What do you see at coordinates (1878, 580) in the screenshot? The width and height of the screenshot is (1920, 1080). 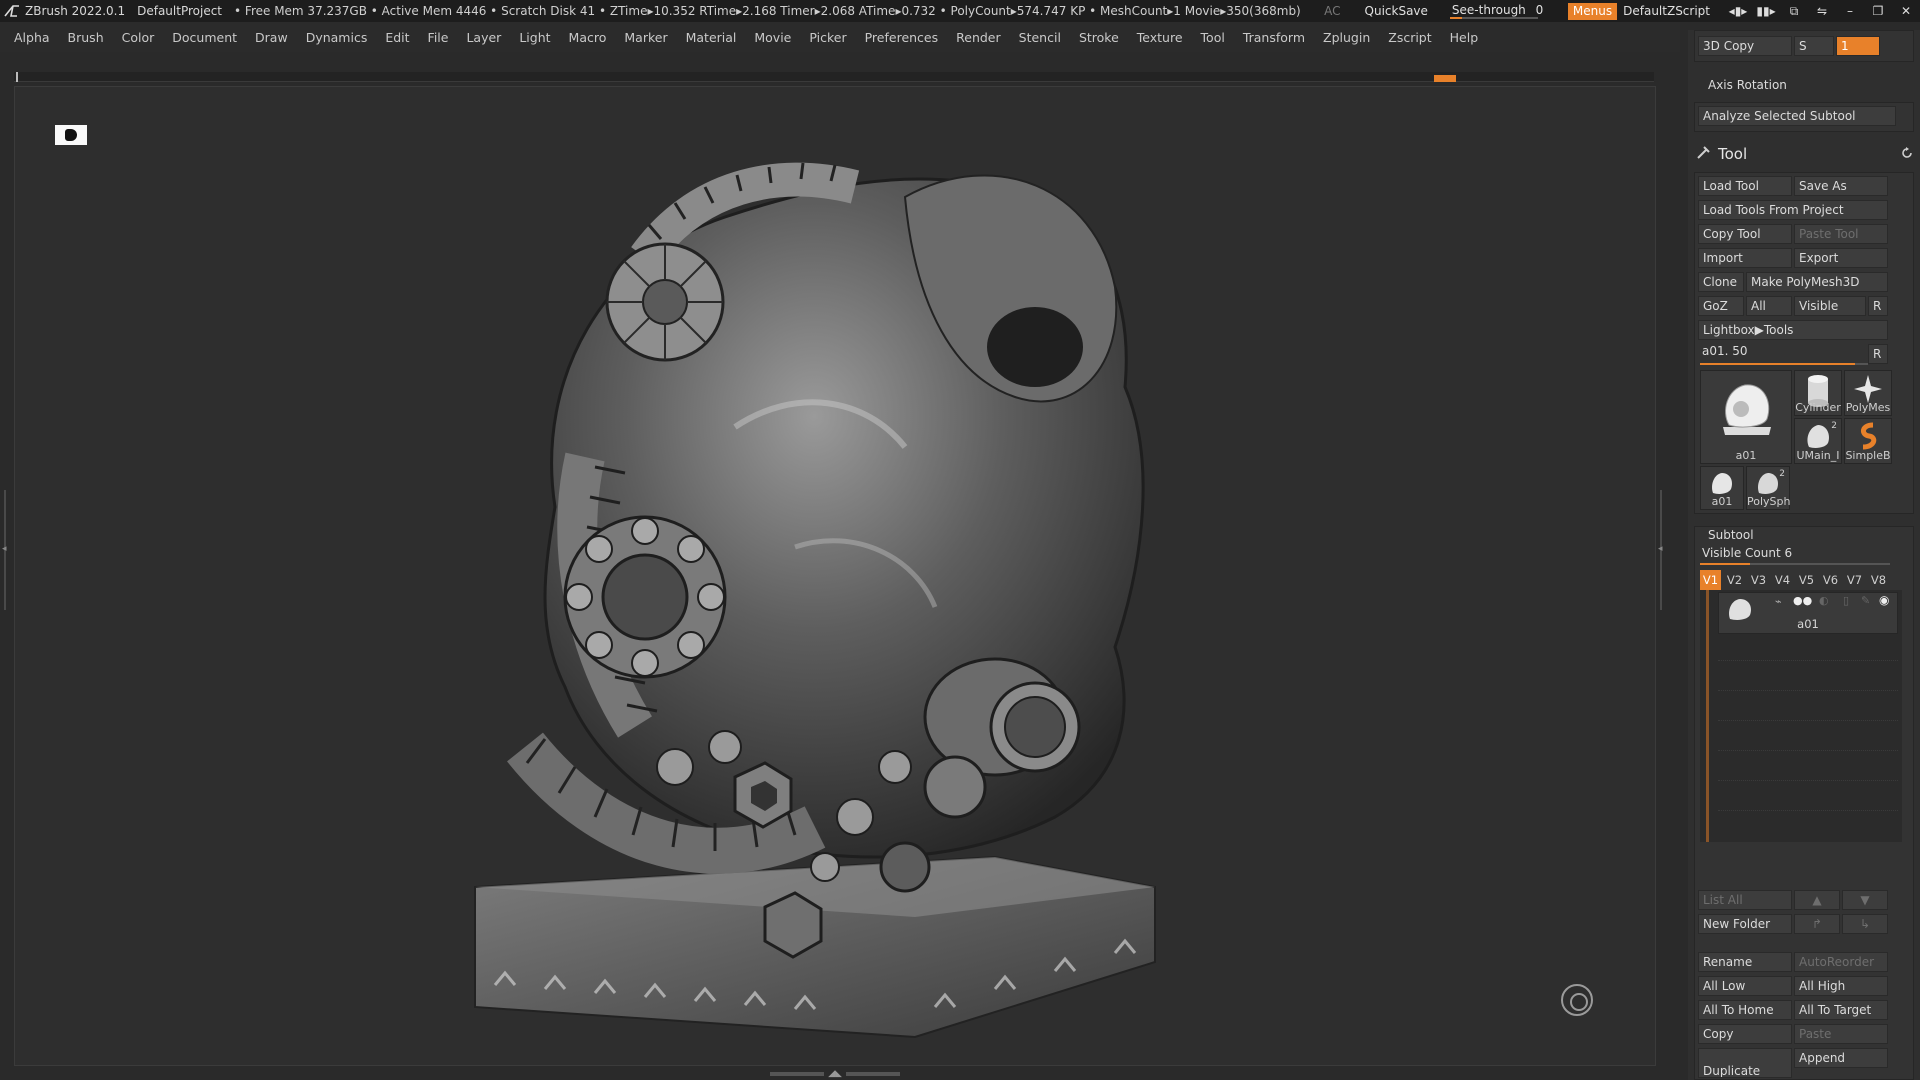 I see `visibility-set-tab-v8: V8` at bounding box center [1878, 580].